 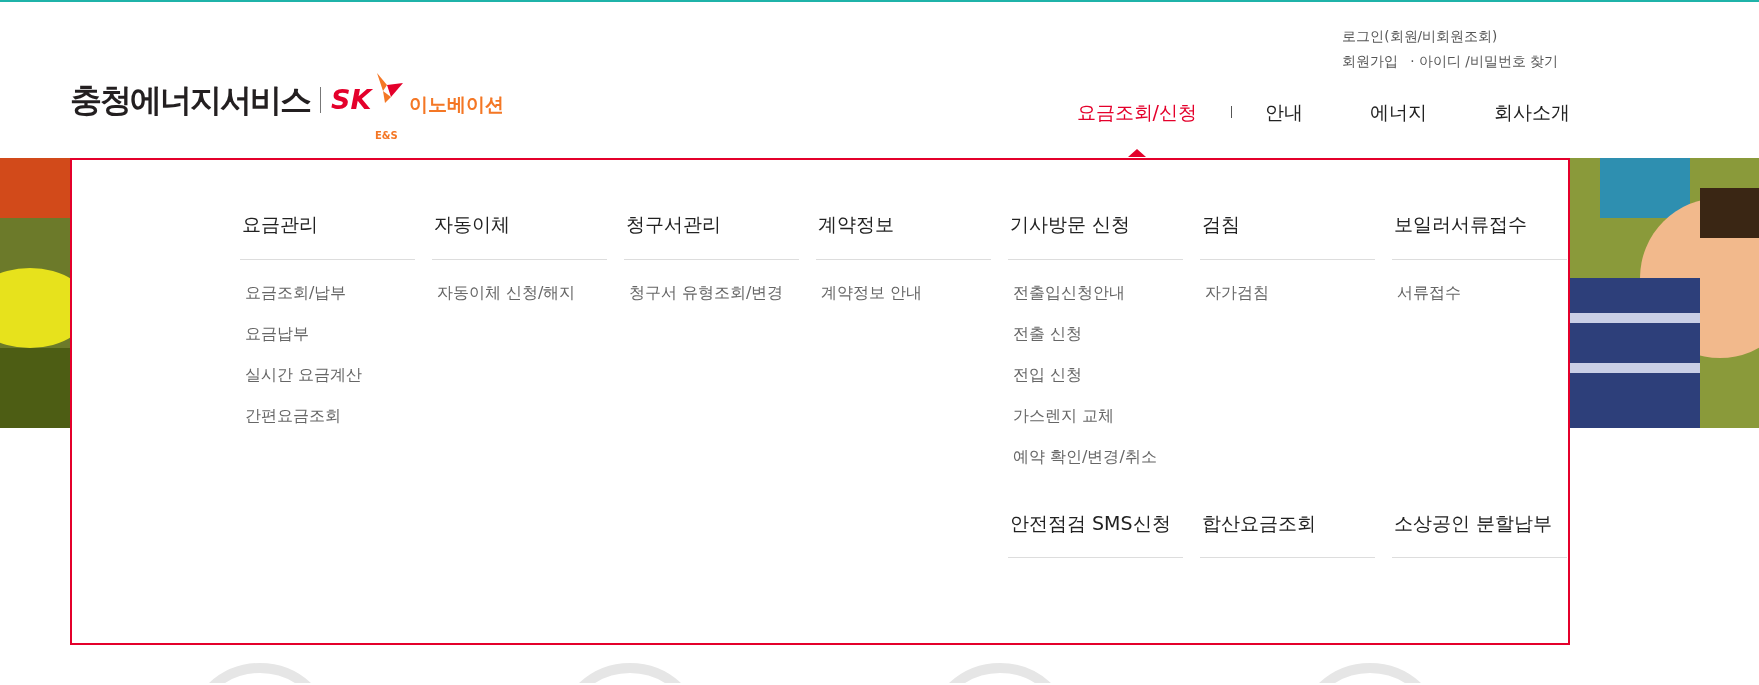 I want to click on company-name: 충청에너지서비스, so click(x=190, y=100).